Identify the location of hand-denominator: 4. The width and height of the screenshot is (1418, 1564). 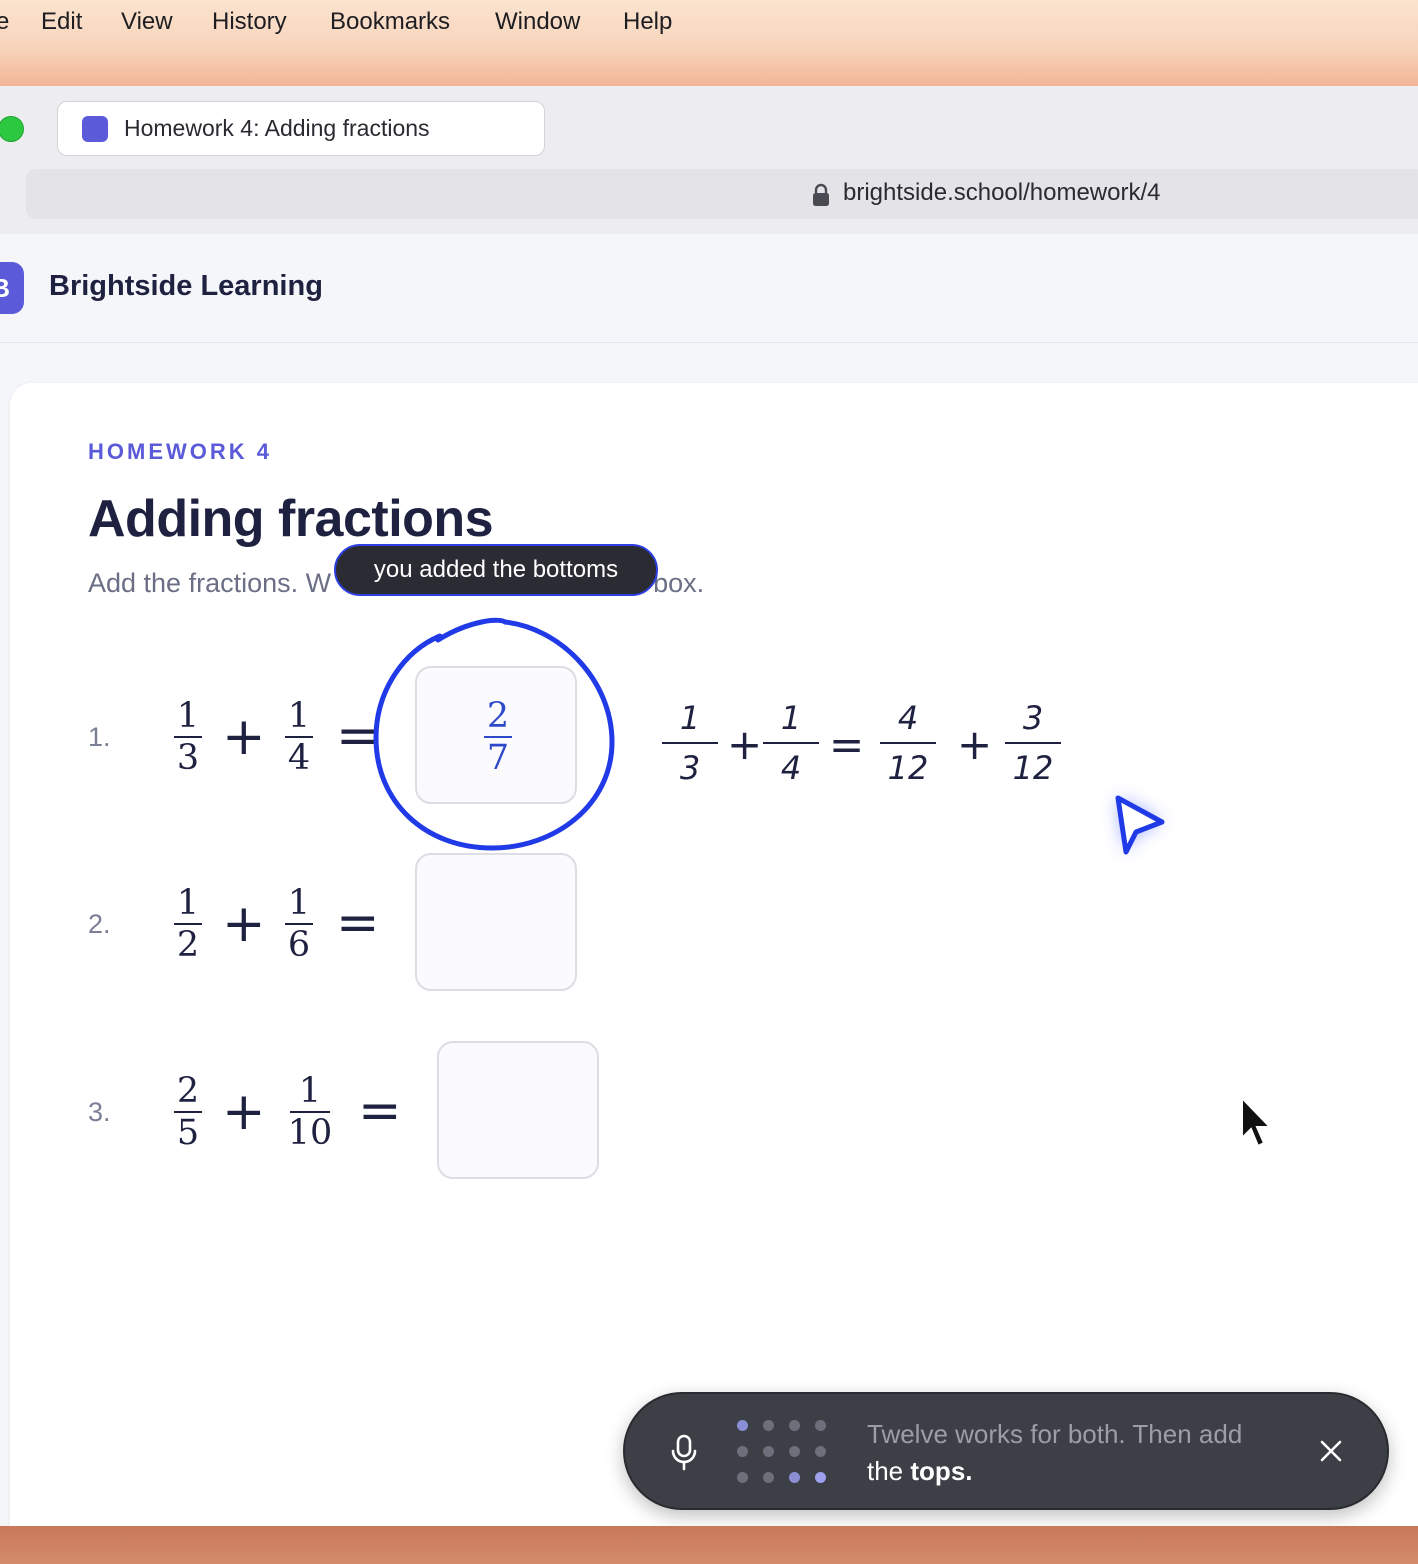
(791, 768).